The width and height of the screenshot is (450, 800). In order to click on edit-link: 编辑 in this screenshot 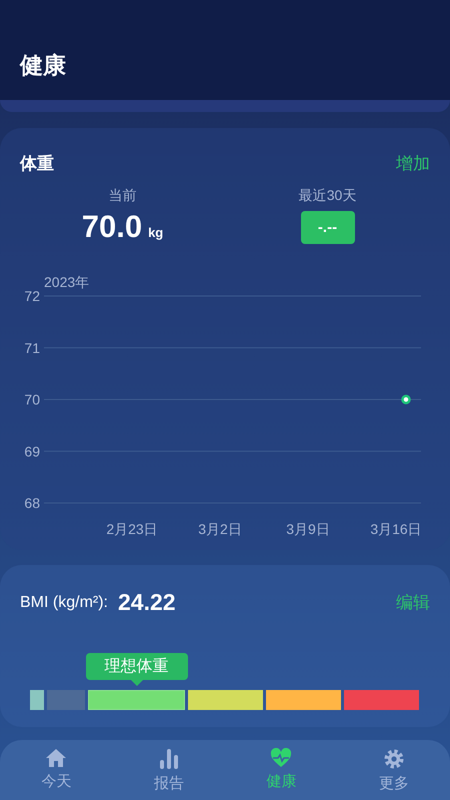, I will do `click(413, 602)`.